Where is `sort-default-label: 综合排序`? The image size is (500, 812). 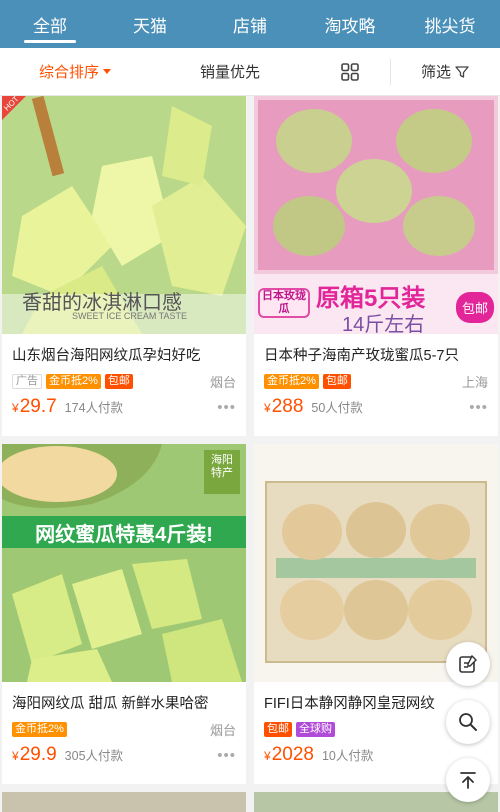
sort-default-label: 综合排序 is located at coordinates (68, 72).